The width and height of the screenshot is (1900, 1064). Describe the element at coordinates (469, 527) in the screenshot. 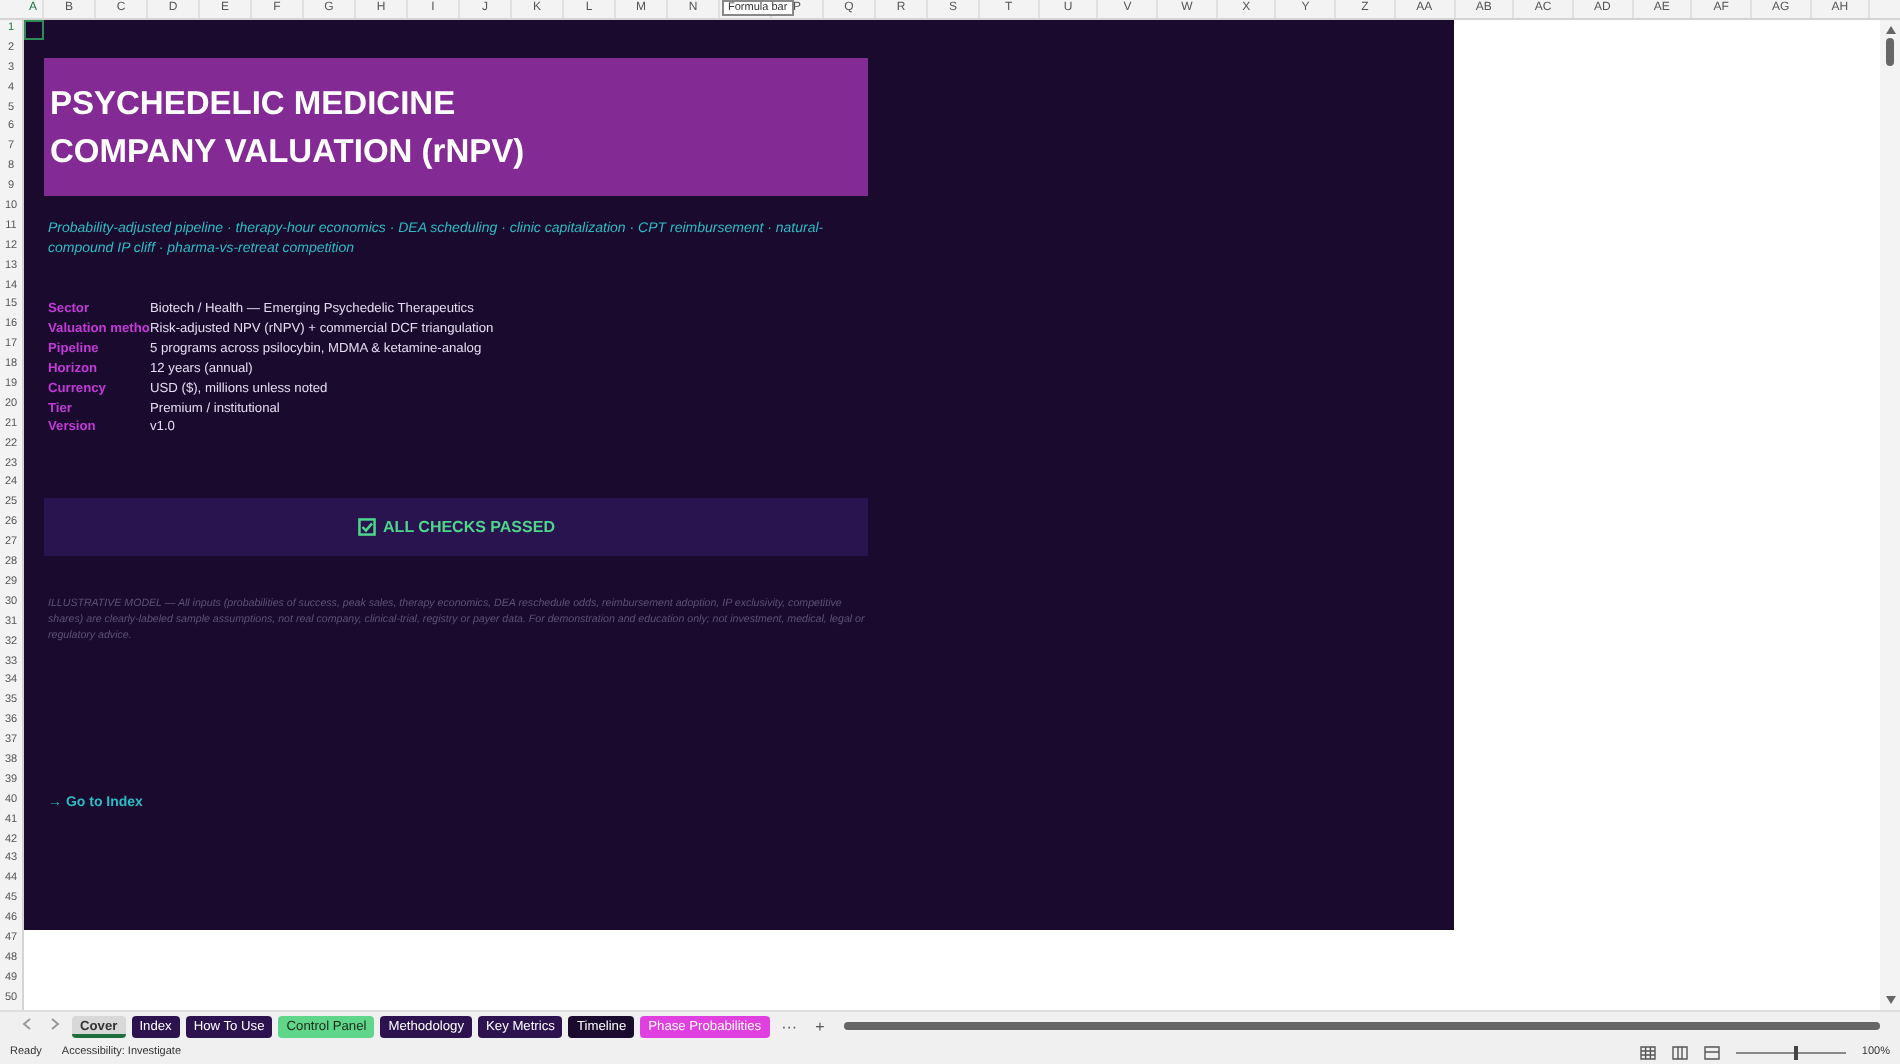

I see `check-status-text: ALL CHECKS PASSED` at that location.